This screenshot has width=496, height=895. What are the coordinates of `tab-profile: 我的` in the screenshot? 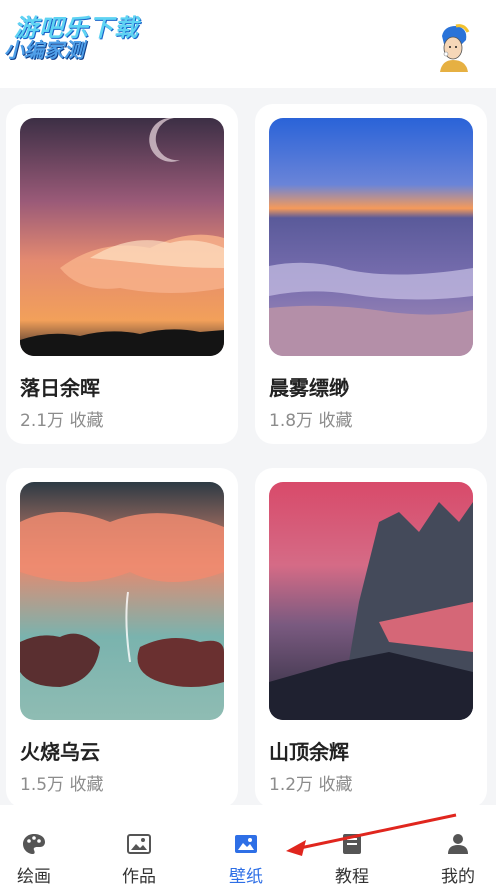 It's located at (457, 850).